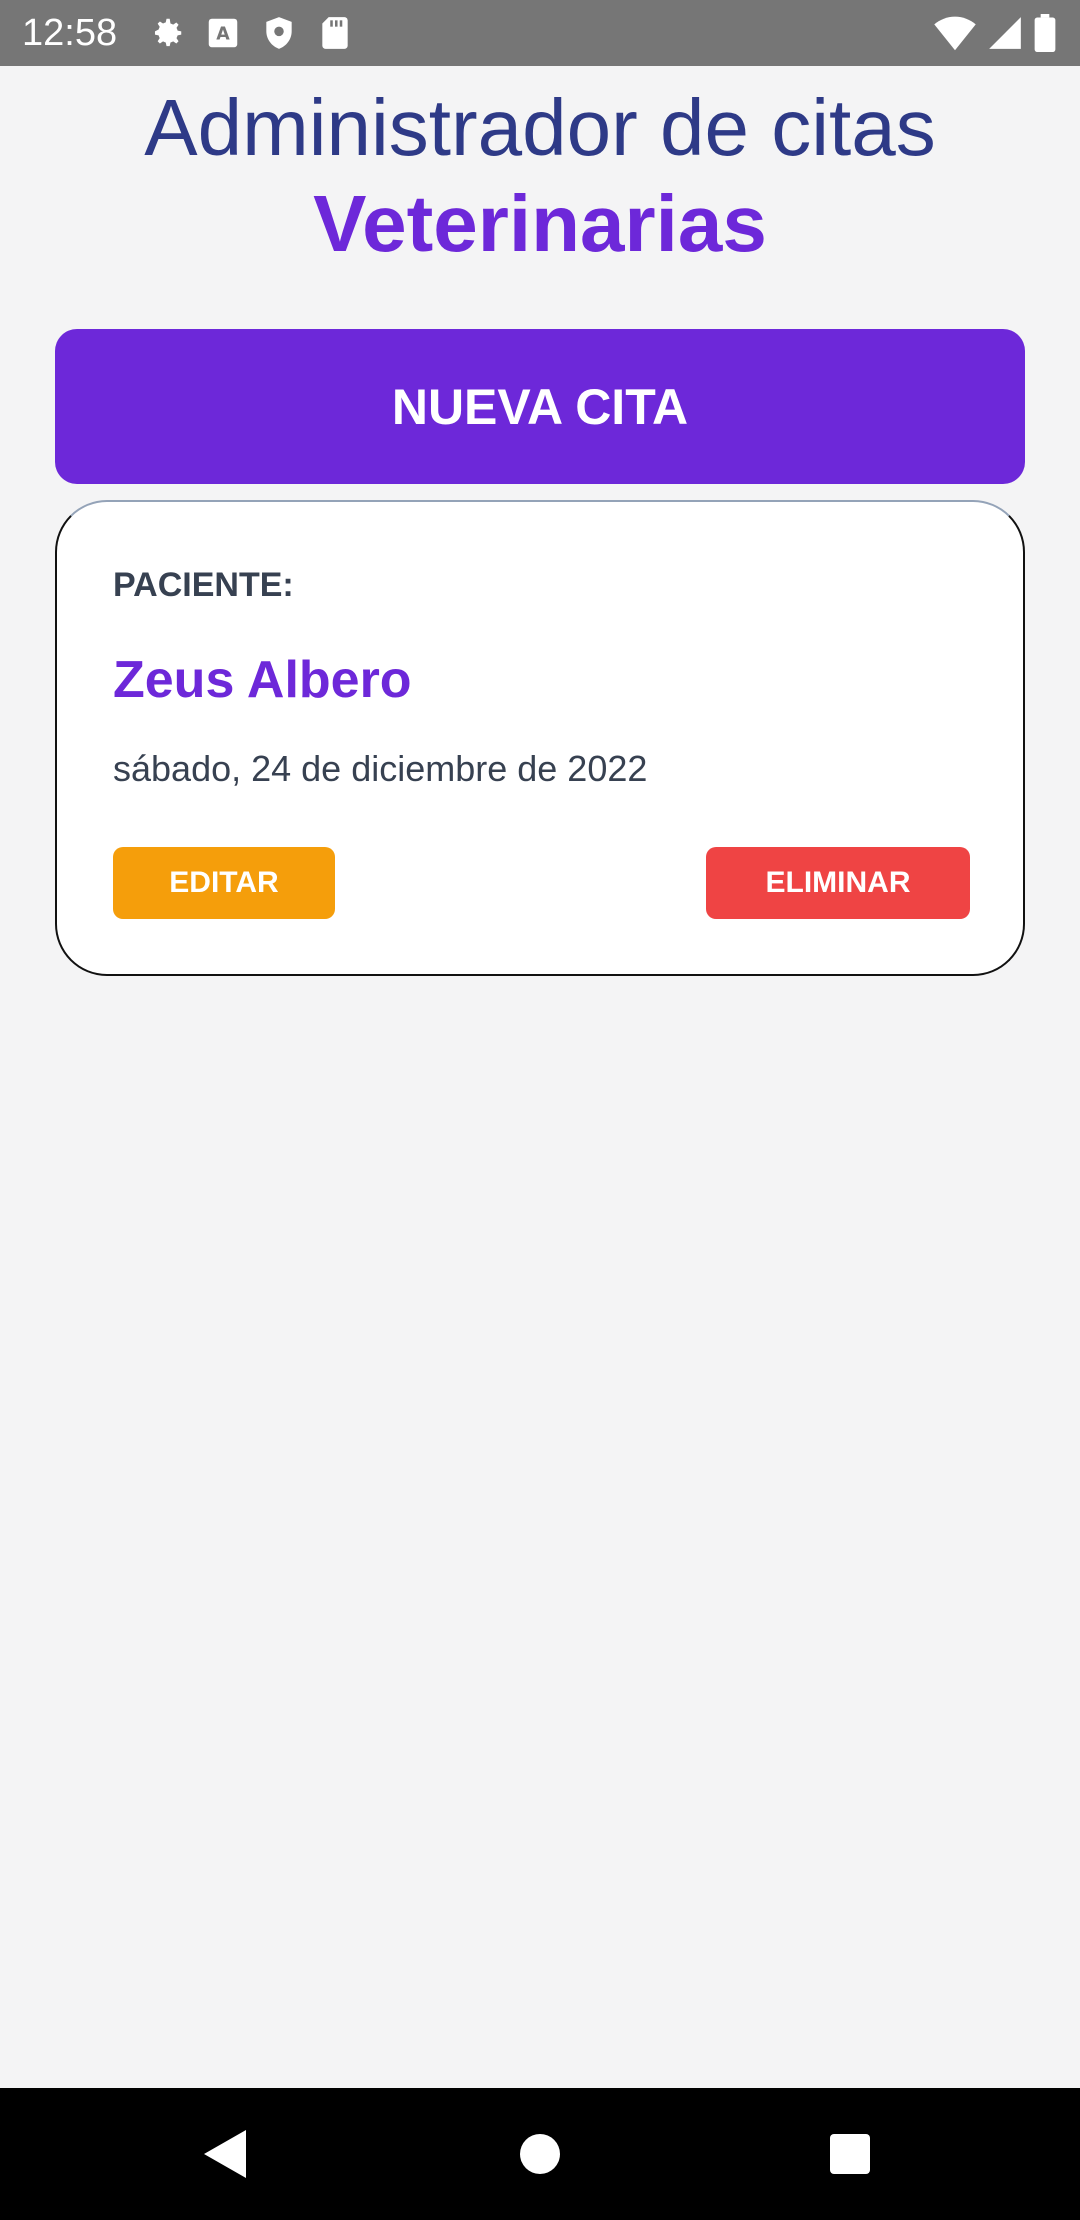  I want to click on recents-icon, so click(850, 2154).